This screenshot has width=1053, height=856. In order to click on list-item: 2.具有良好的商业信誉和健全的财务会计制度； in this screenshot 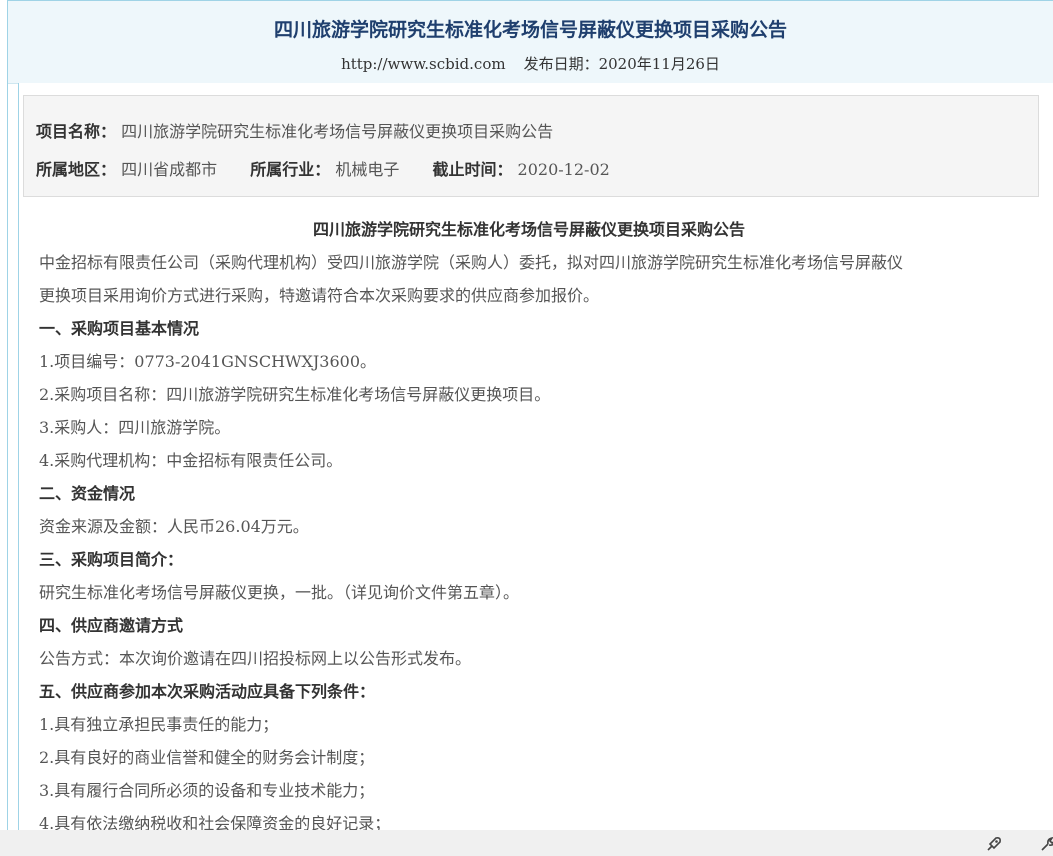, I will do `click(207, 757)`.